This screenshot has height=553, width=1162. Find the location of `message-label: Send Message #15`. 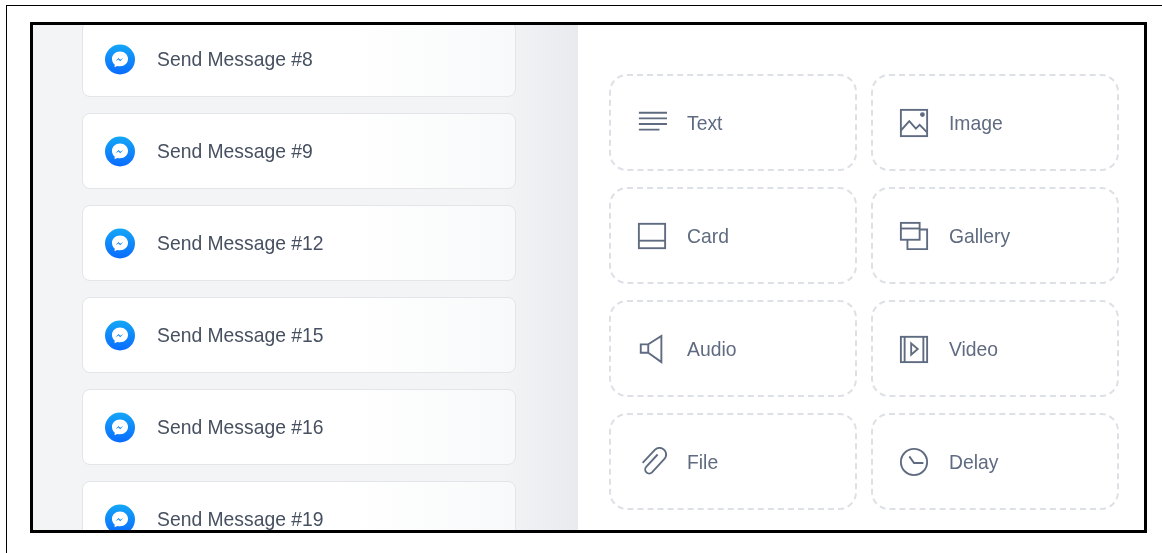

message-label: Send Message #15 is located at coordinates (240, 335).